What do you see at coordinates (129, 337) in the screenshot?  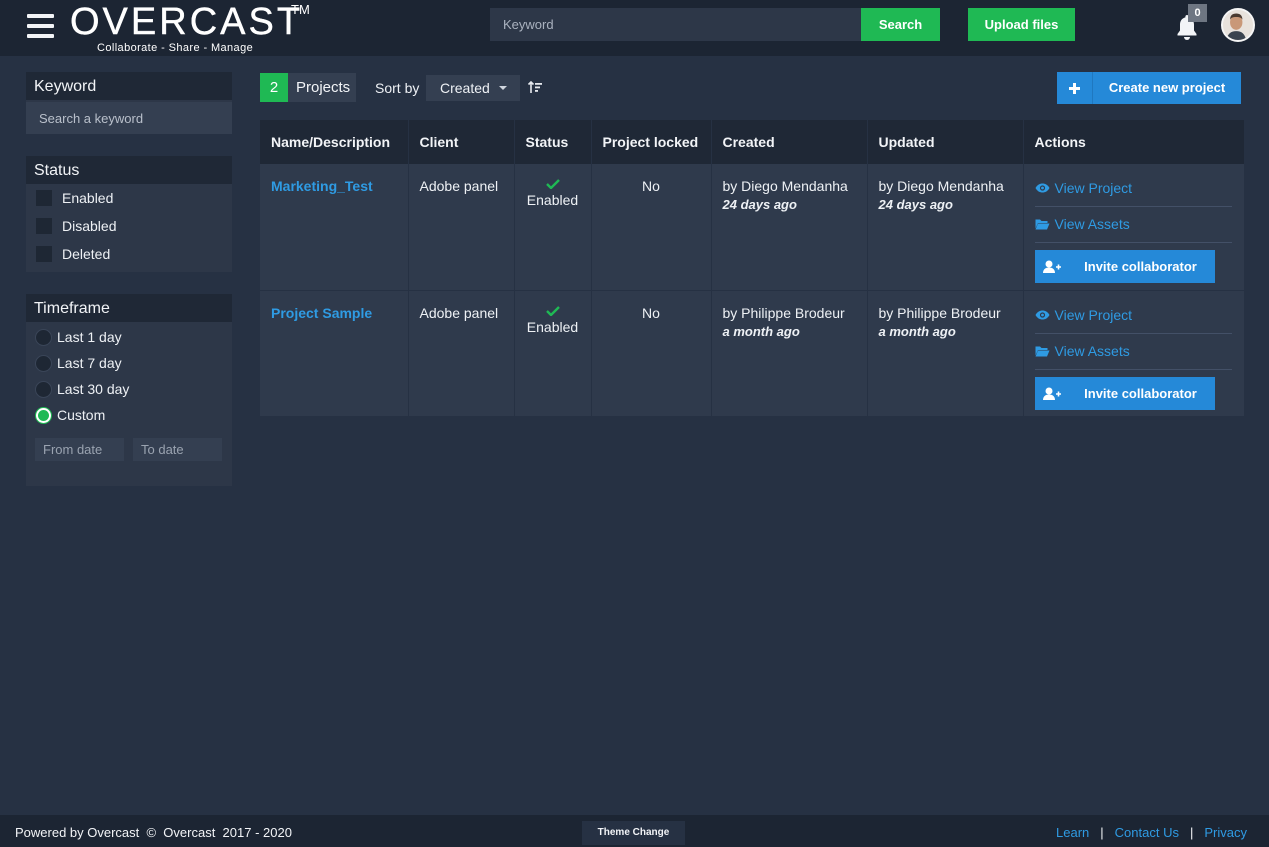 I see `timeframe-option-1-day: Last 1 day` at bounding box center [129, 337].